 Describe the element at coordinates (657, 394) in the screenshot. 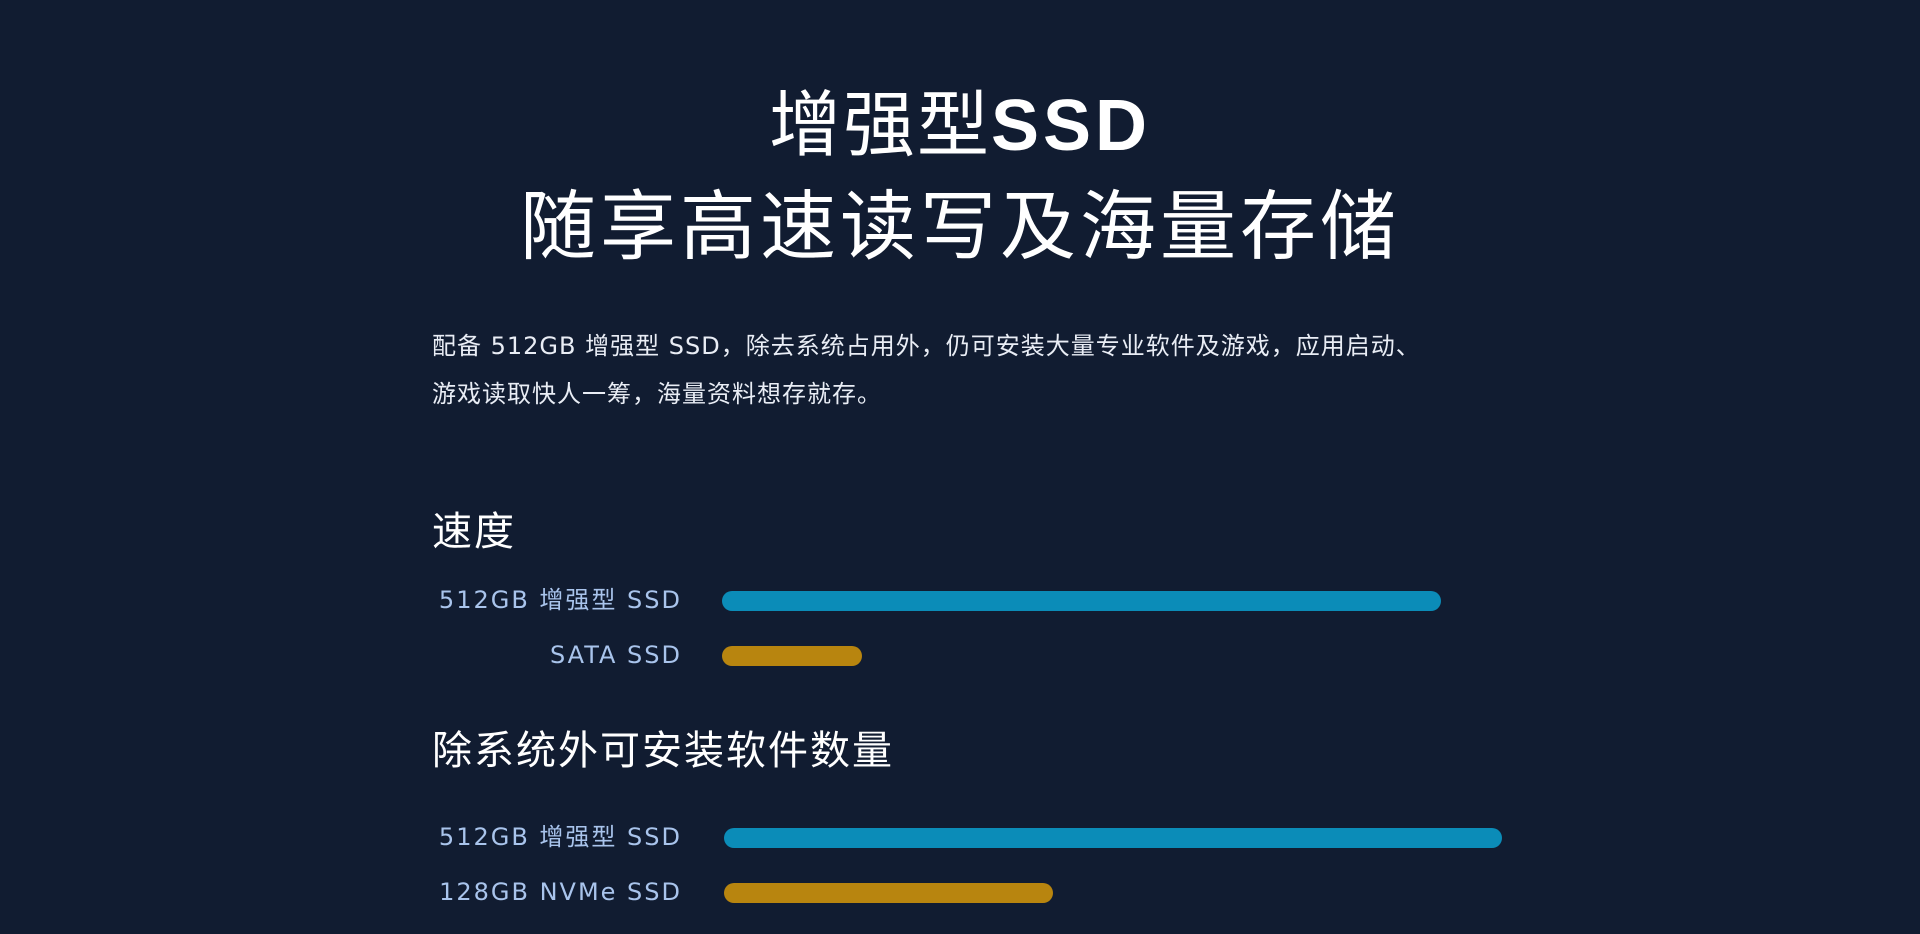

I see `intro-line-2: 游戏读取快人一筹，海量资料想存就存。` at that location.